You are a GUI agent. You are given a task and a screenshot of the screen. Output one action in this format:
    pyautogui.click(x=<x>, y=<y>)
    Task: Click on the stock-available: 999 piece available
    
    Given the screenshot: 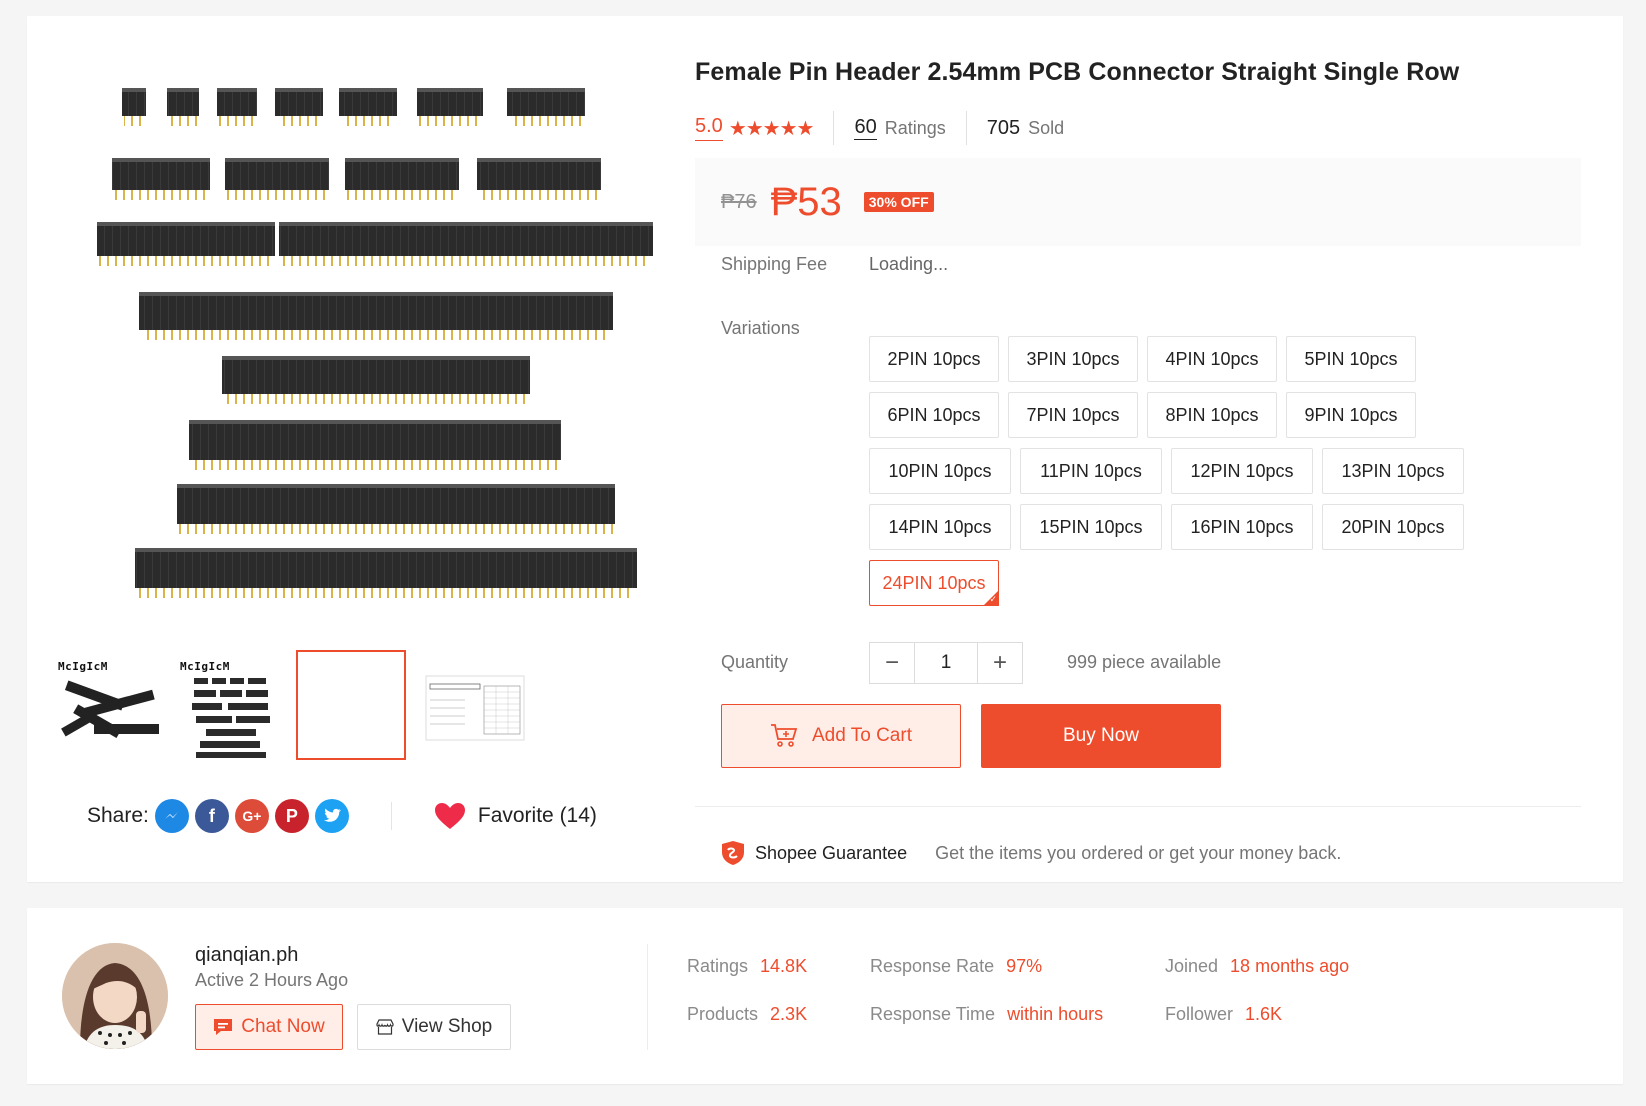 What is the action you would take?
    pyautogui.click(x=1144, y=662)
    